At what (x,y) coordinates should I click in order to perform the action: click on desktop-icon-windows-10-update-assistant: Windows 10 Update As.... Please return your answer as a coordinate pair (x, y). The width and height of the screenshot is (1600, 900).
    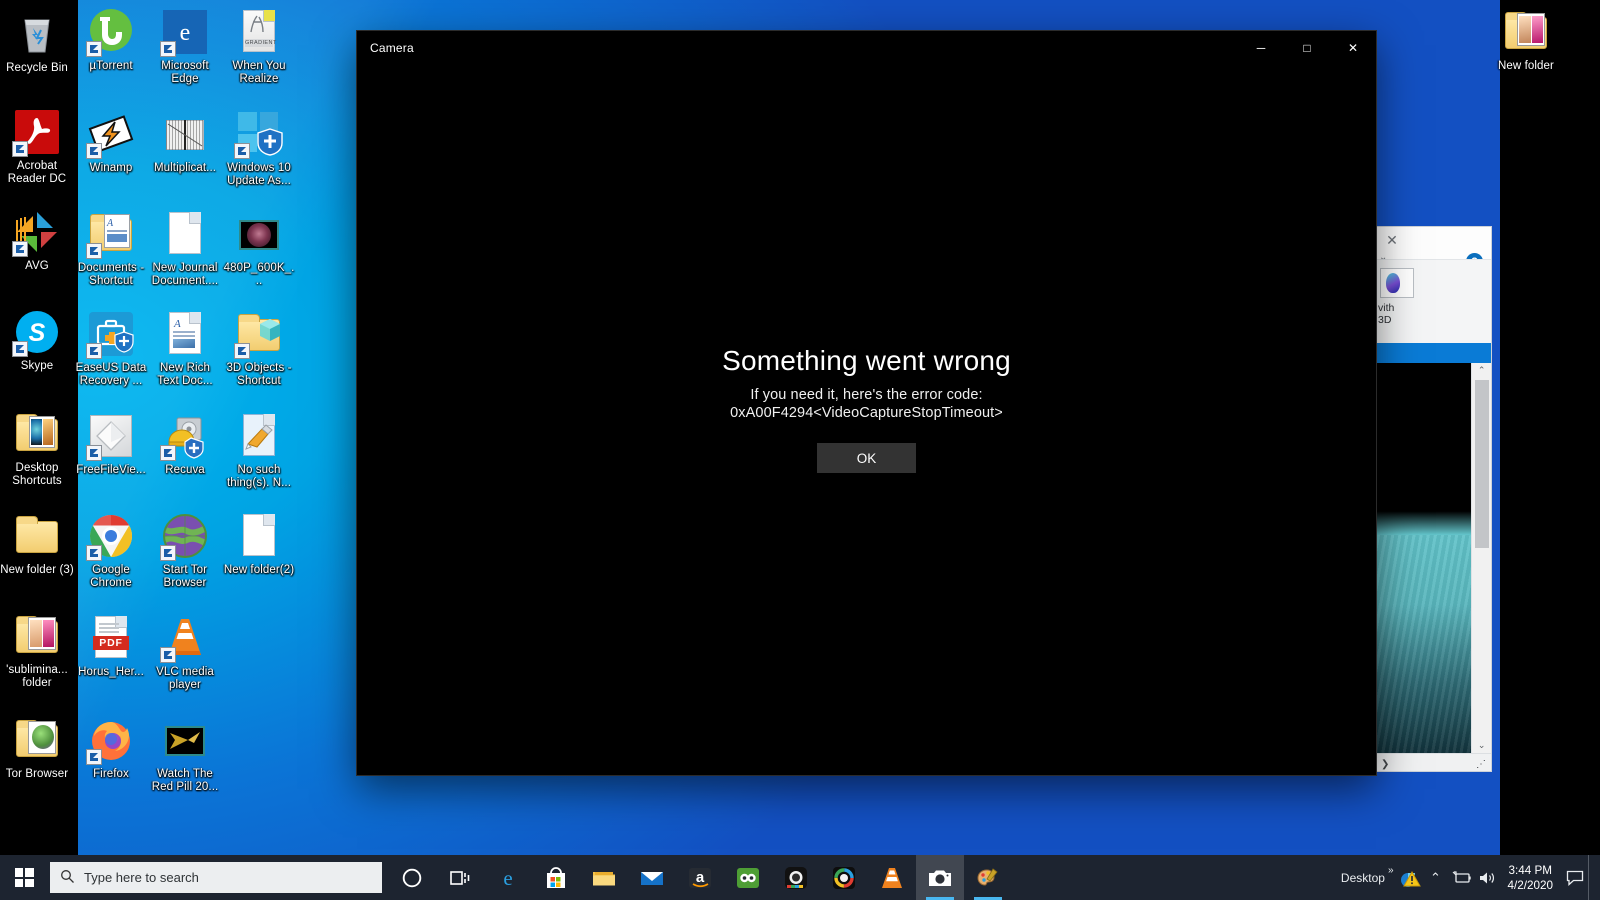
    Looking at the image, I should click on (259, 148).